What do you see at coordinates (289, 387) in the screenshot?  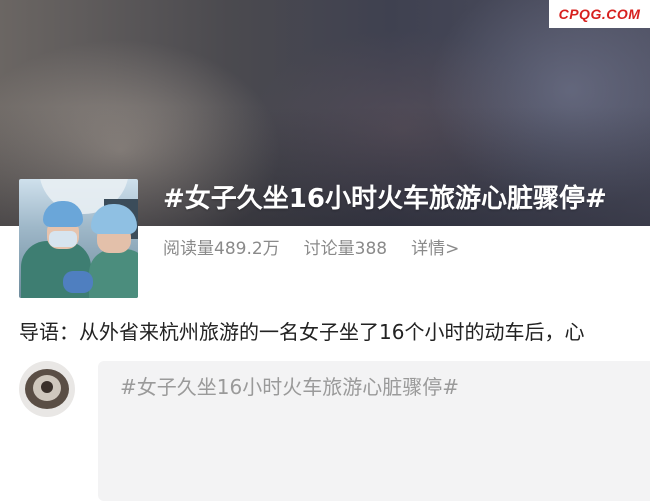 I see `comment-placeholder: #女子久坐16小时火车旅游心脏骤停#` at bounding box center [289, 387].